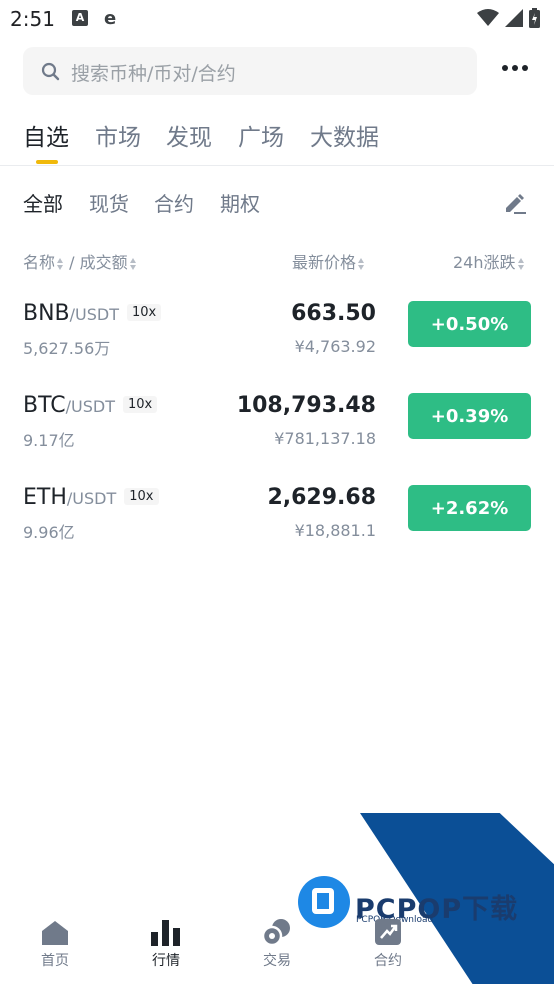 This screenshot has width=554, height=984. I want to click on bar-chart-icon, so click(165, 933).